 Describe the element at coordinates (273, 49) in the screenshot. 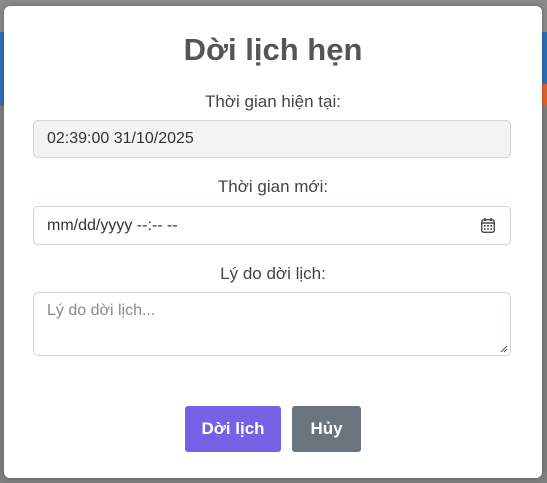

I see `modal-title: Dời lịch hẹn` at that location.